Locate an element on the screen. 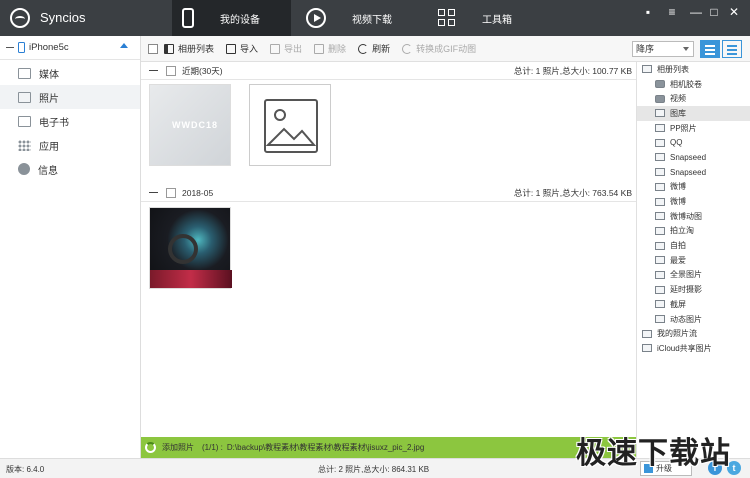  menu-icon: ≡ is located at coordinates (672, 12).